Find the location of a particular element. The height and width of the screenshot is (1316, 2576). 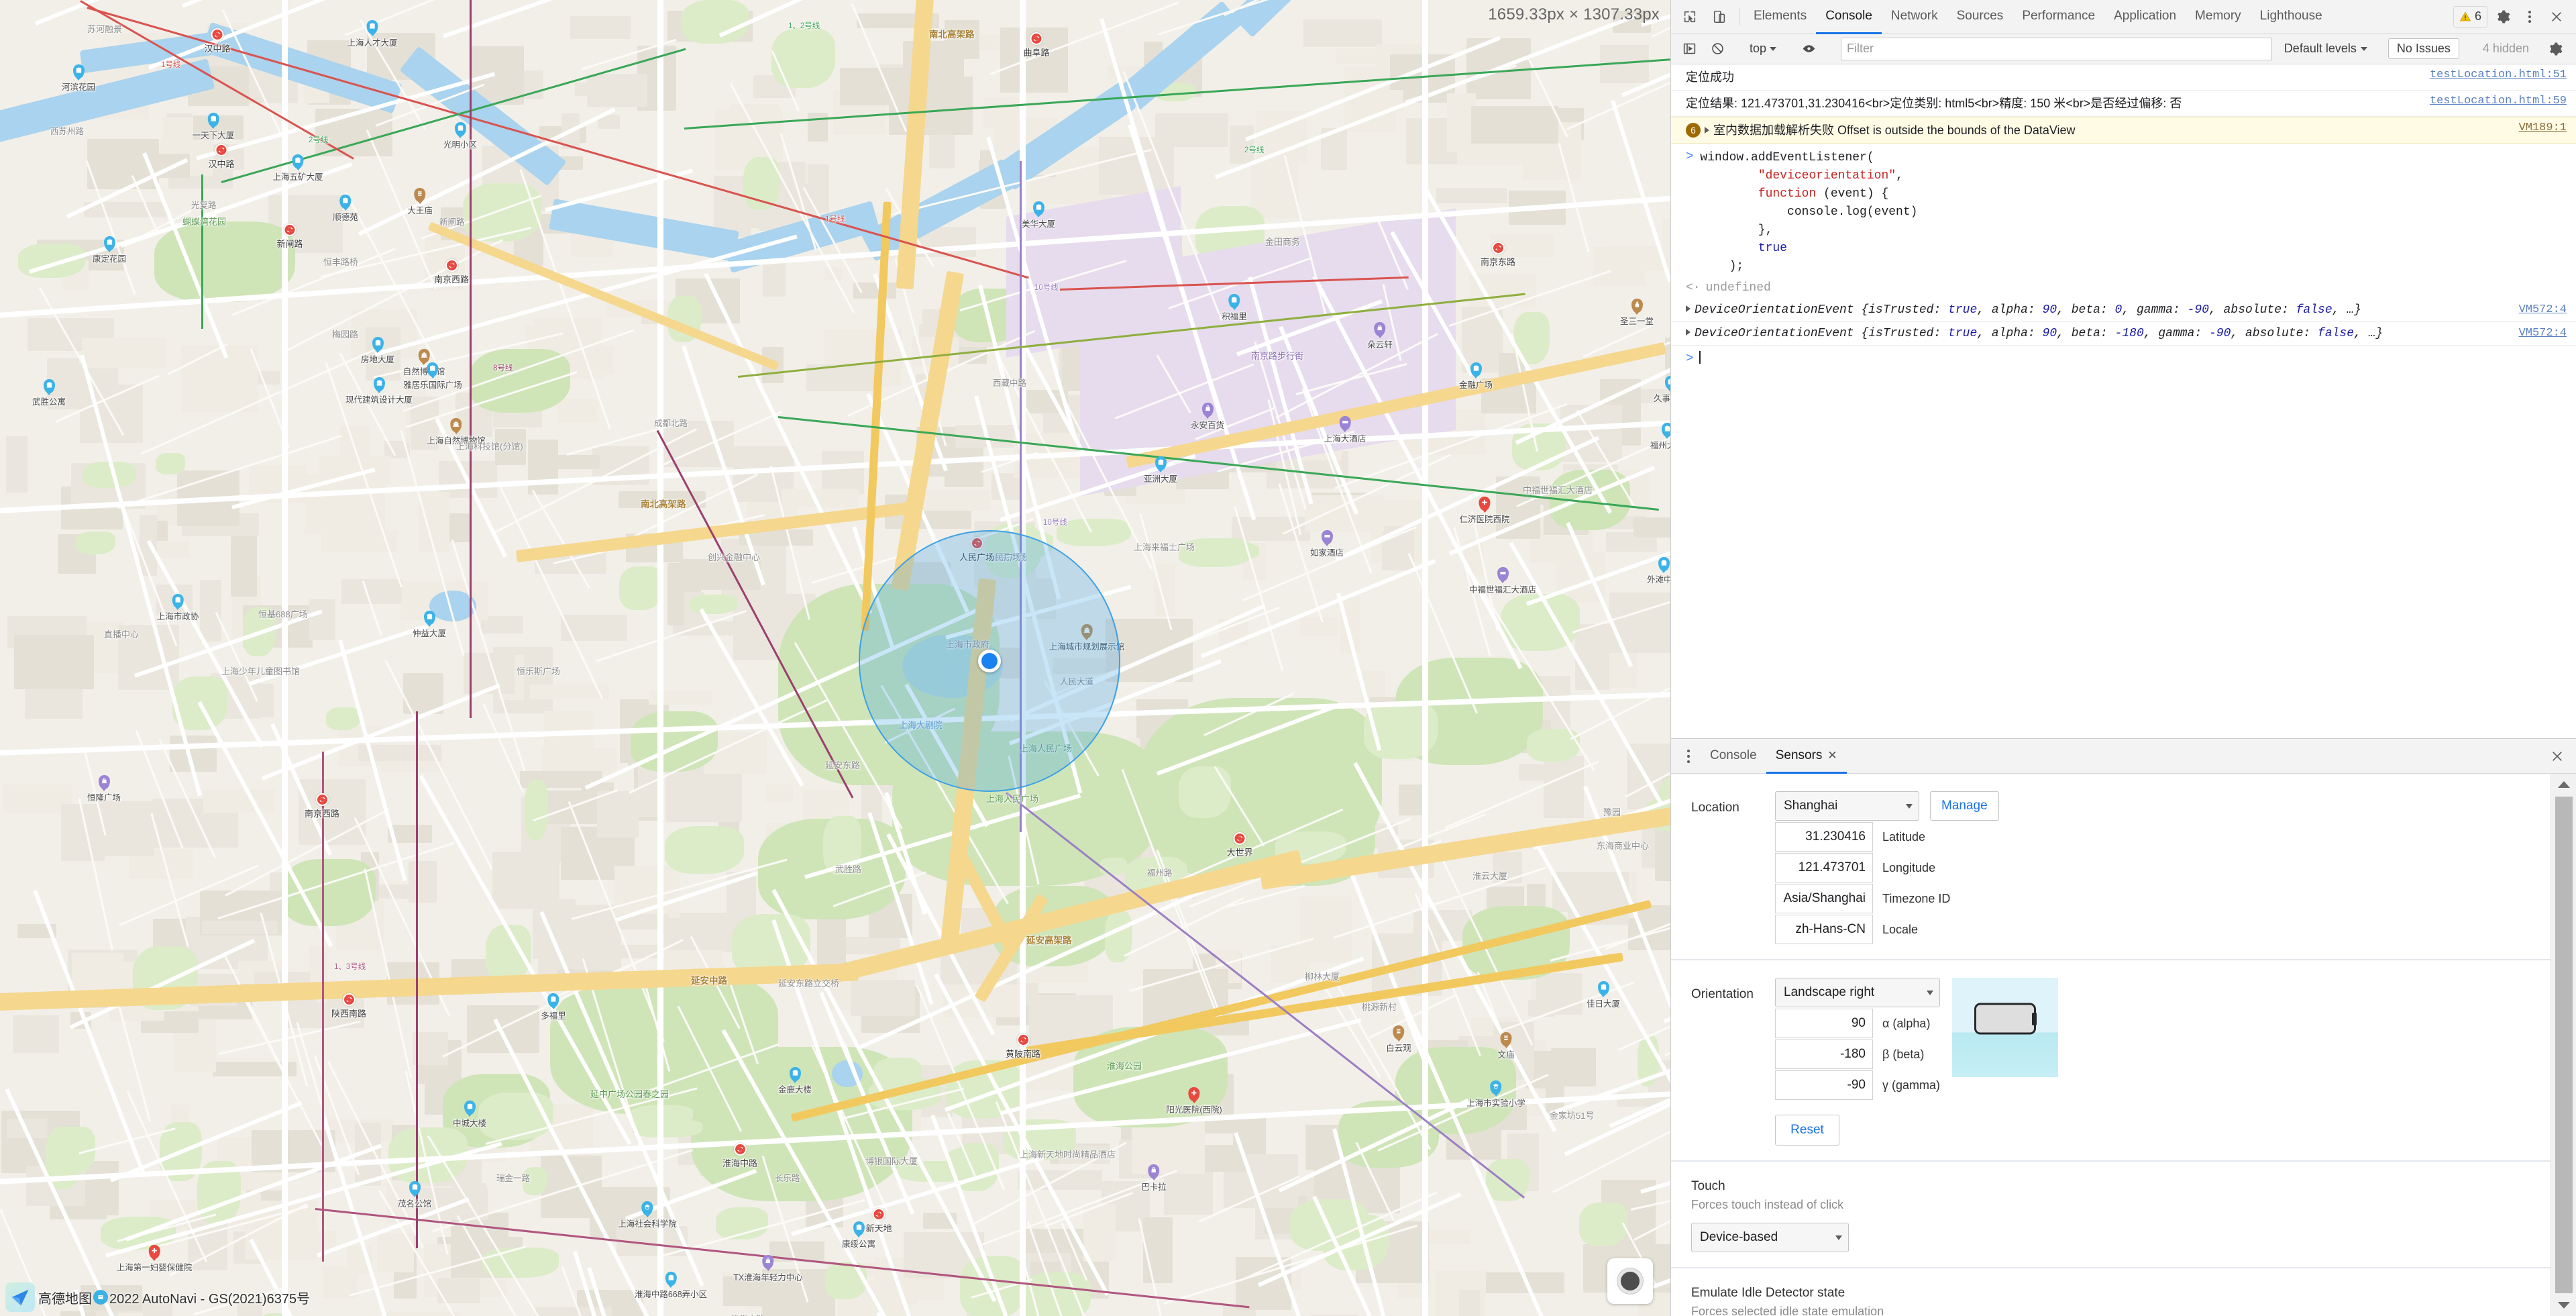

map-metro-line is located at coordinates (471, 359).